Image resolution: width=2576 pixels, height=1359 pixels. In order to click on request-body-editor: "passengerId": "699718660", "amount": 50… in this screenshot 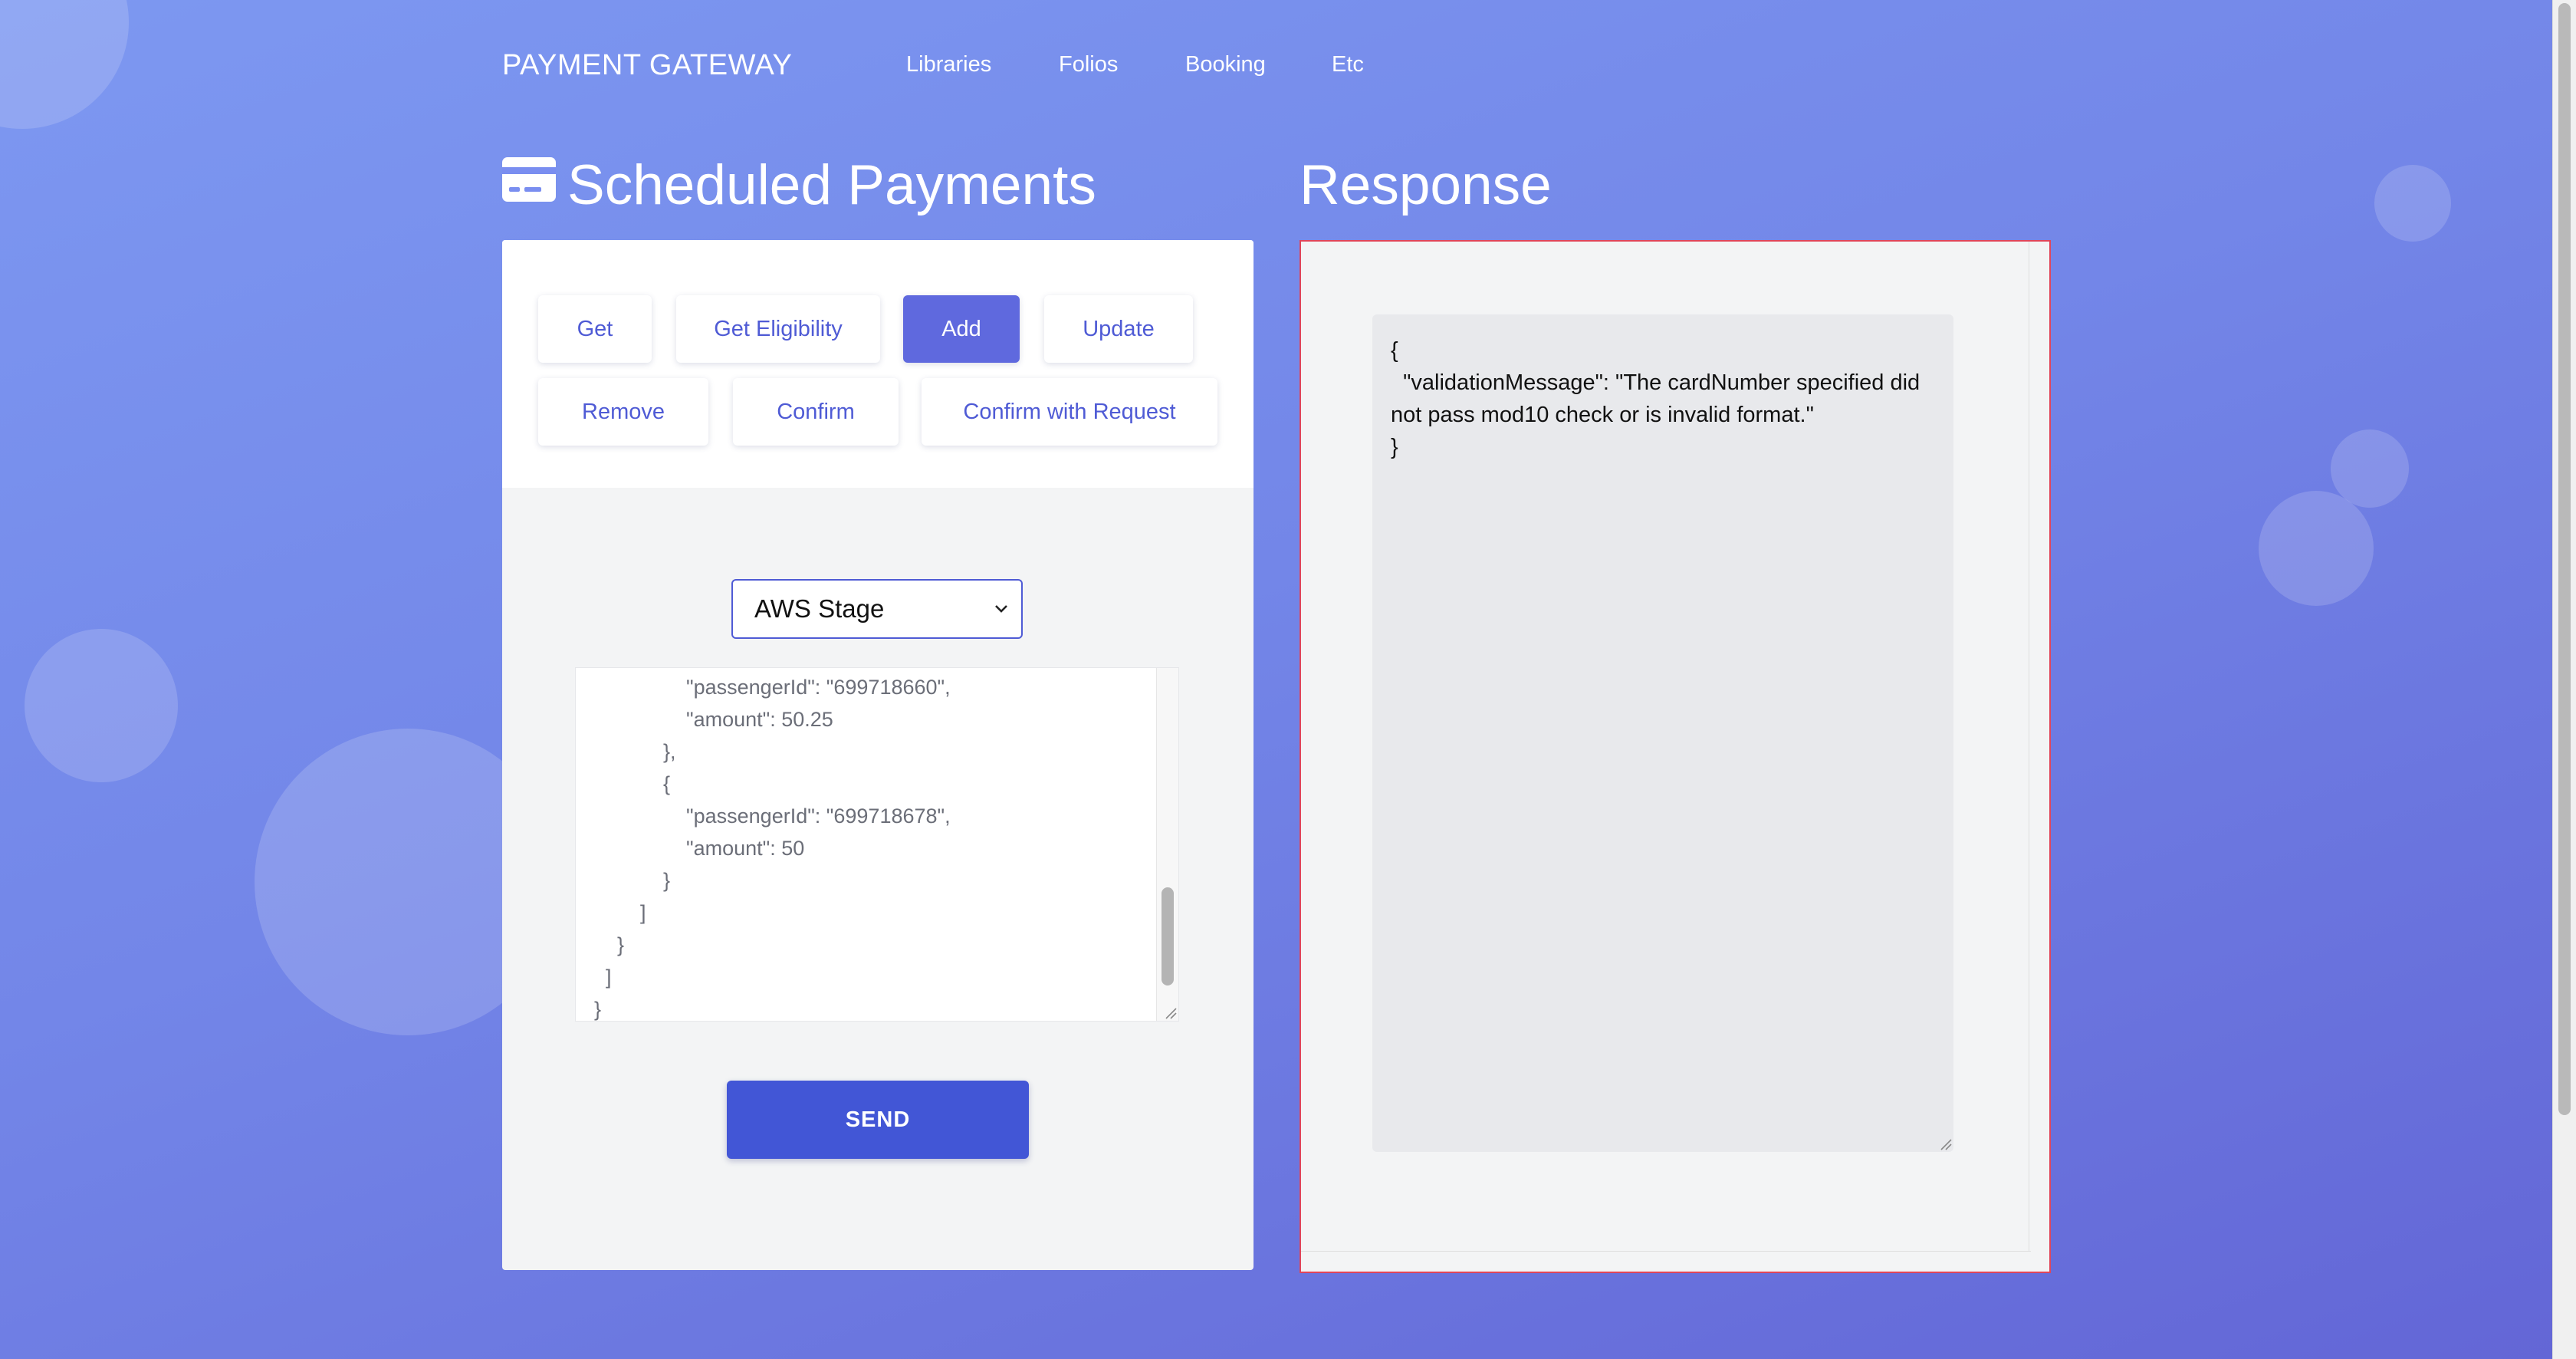, I will do `click(877, 844)`.